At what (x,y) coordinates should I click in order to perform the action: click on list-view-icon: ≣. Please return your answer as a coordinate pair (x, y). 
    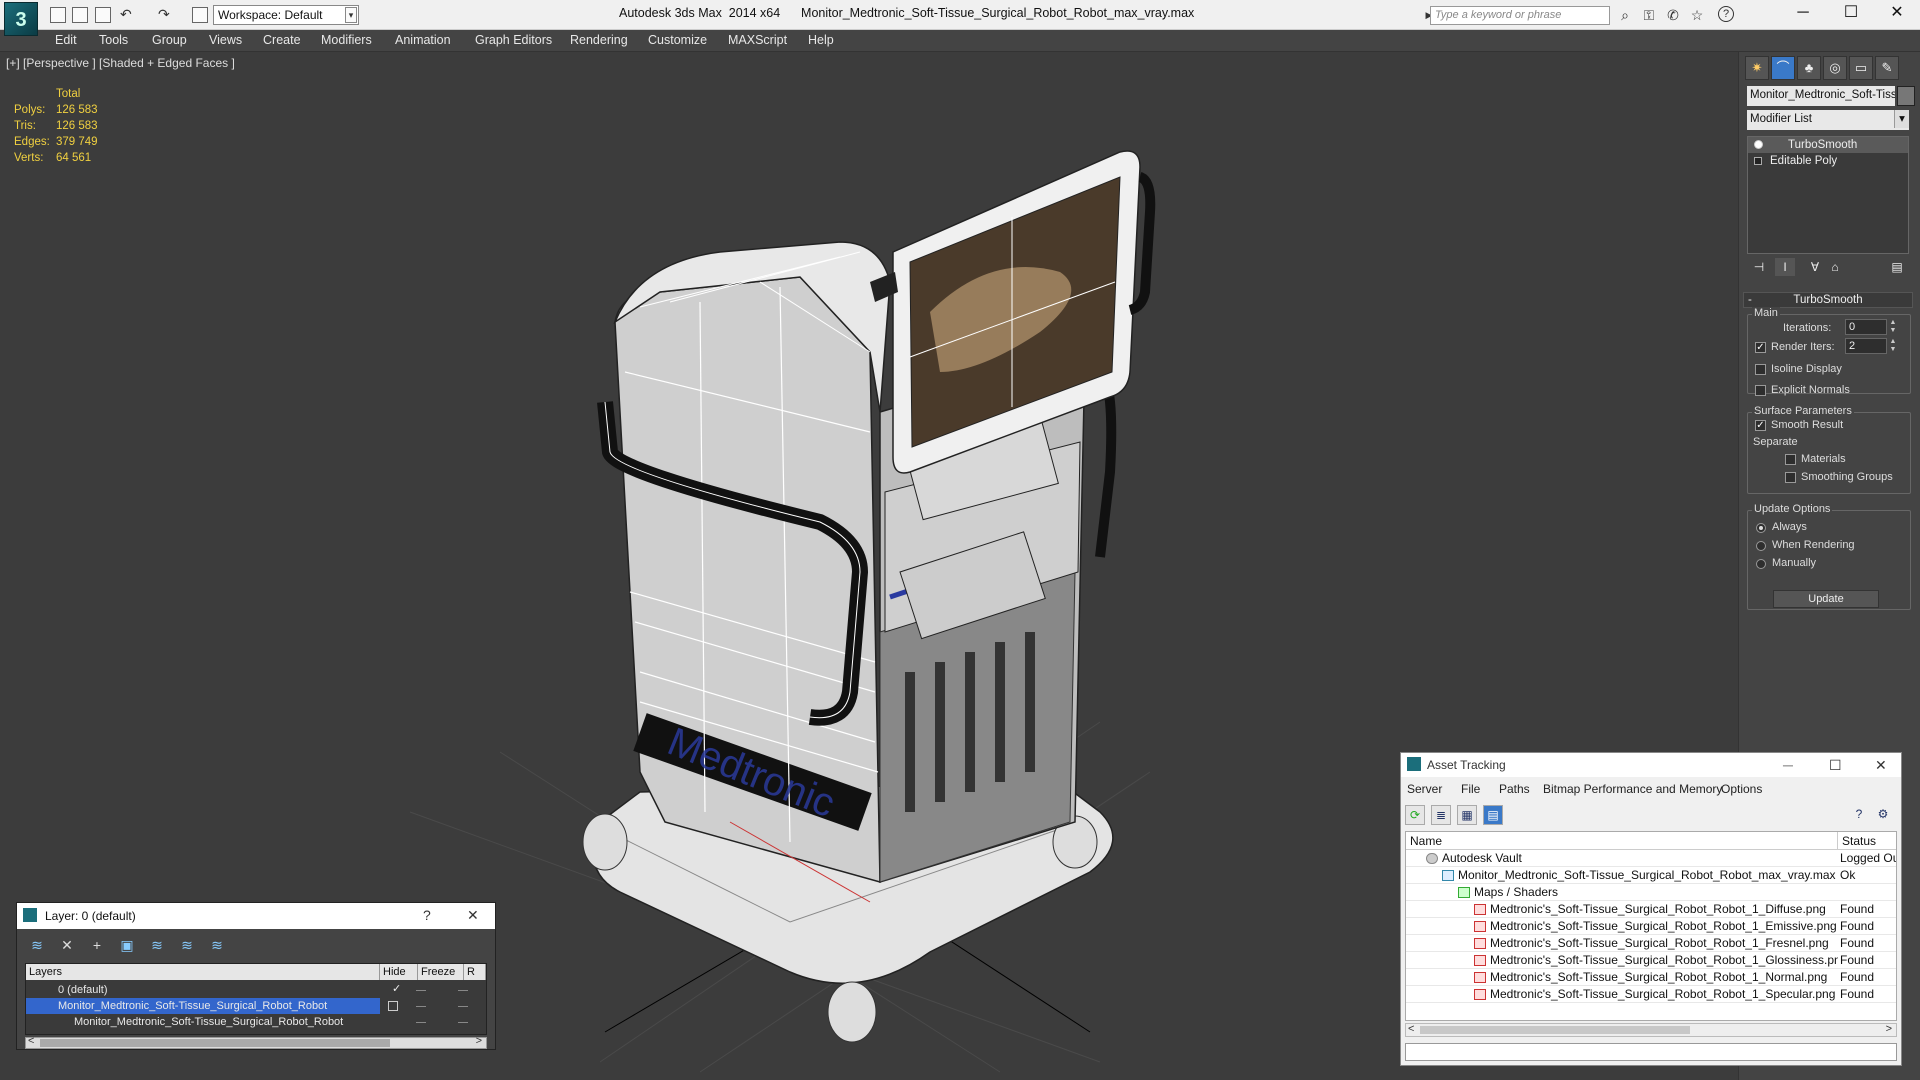
    Looking at the image, I should click on (1441, 815).